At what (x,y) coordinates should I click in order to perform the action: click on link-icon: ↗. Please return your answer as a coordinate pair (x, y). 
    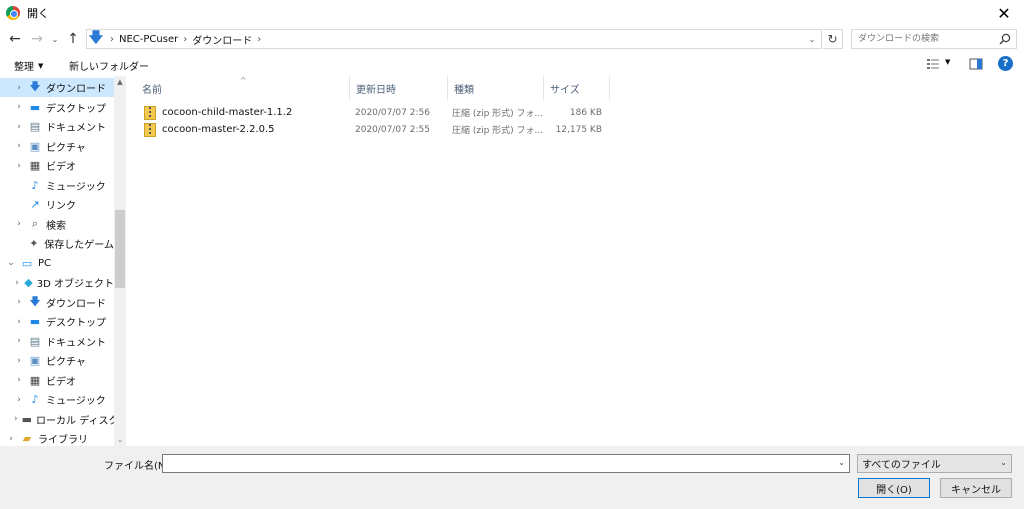
    Looking at the image, I should click on (35, 204).